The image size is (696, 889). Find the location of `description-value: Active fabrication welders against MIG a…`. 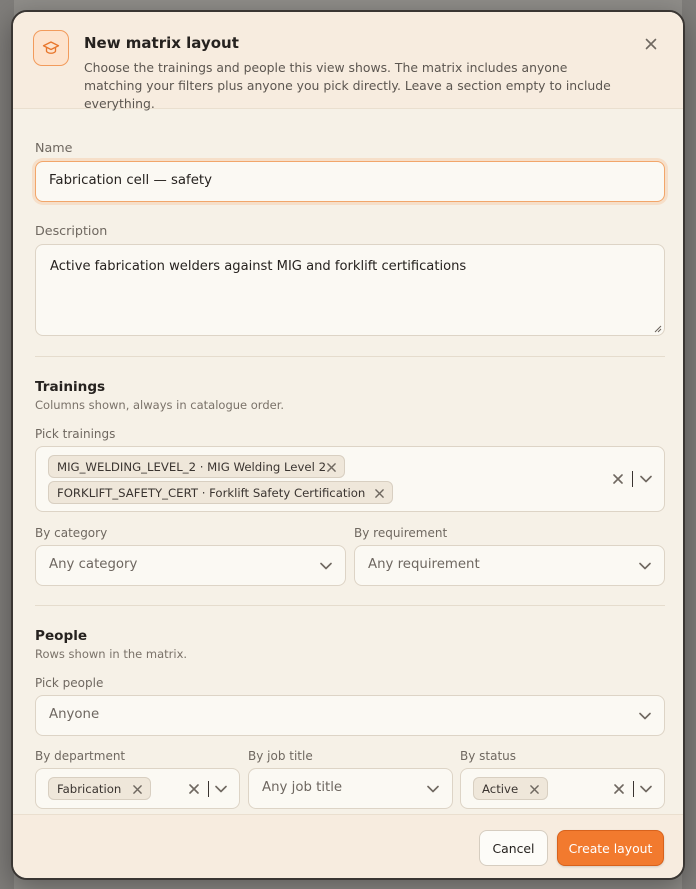

description-value: Active fabrication welders against MIG a… is located at coordinates (258, 266).